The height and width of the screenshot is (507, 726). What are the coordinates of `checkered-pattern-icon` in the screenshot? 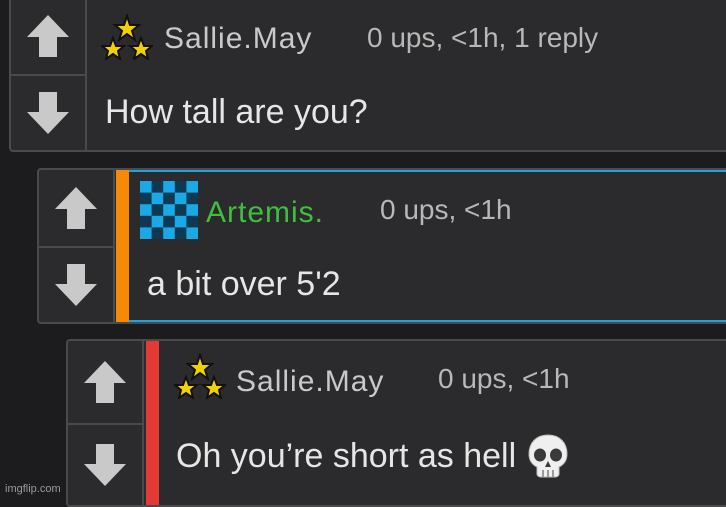 It's located at (169, 210).